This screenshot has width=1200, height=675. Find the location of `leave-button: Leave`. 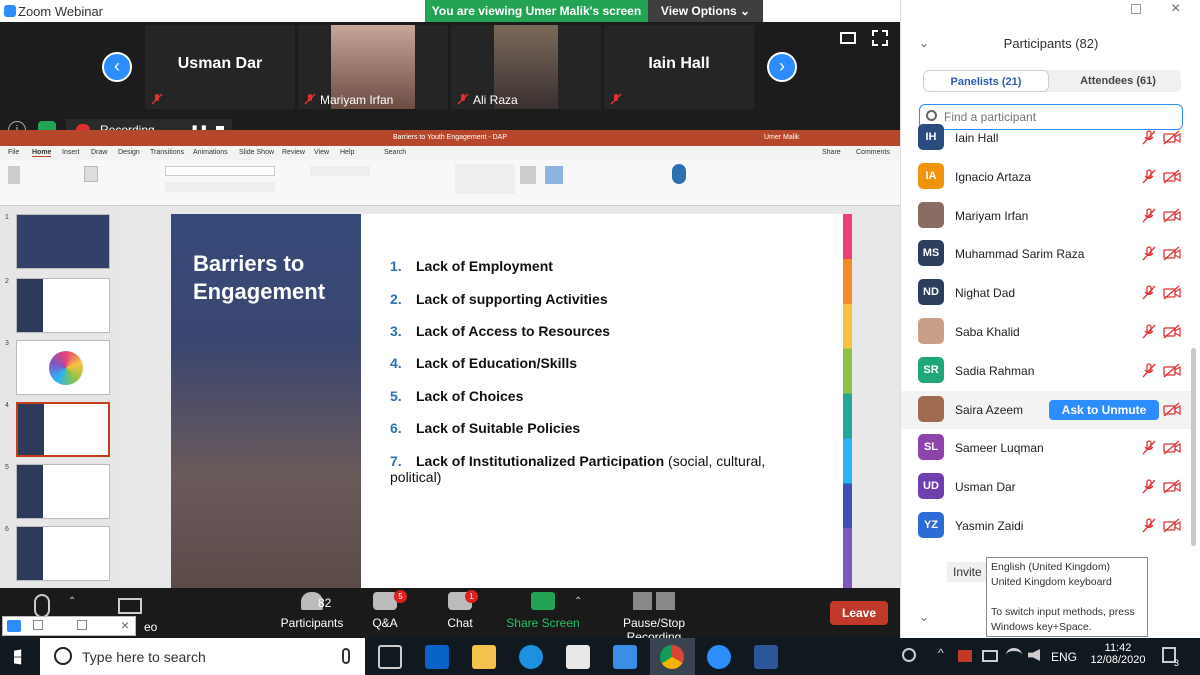

leave-button: Leave is located at coordinates (859, 613).